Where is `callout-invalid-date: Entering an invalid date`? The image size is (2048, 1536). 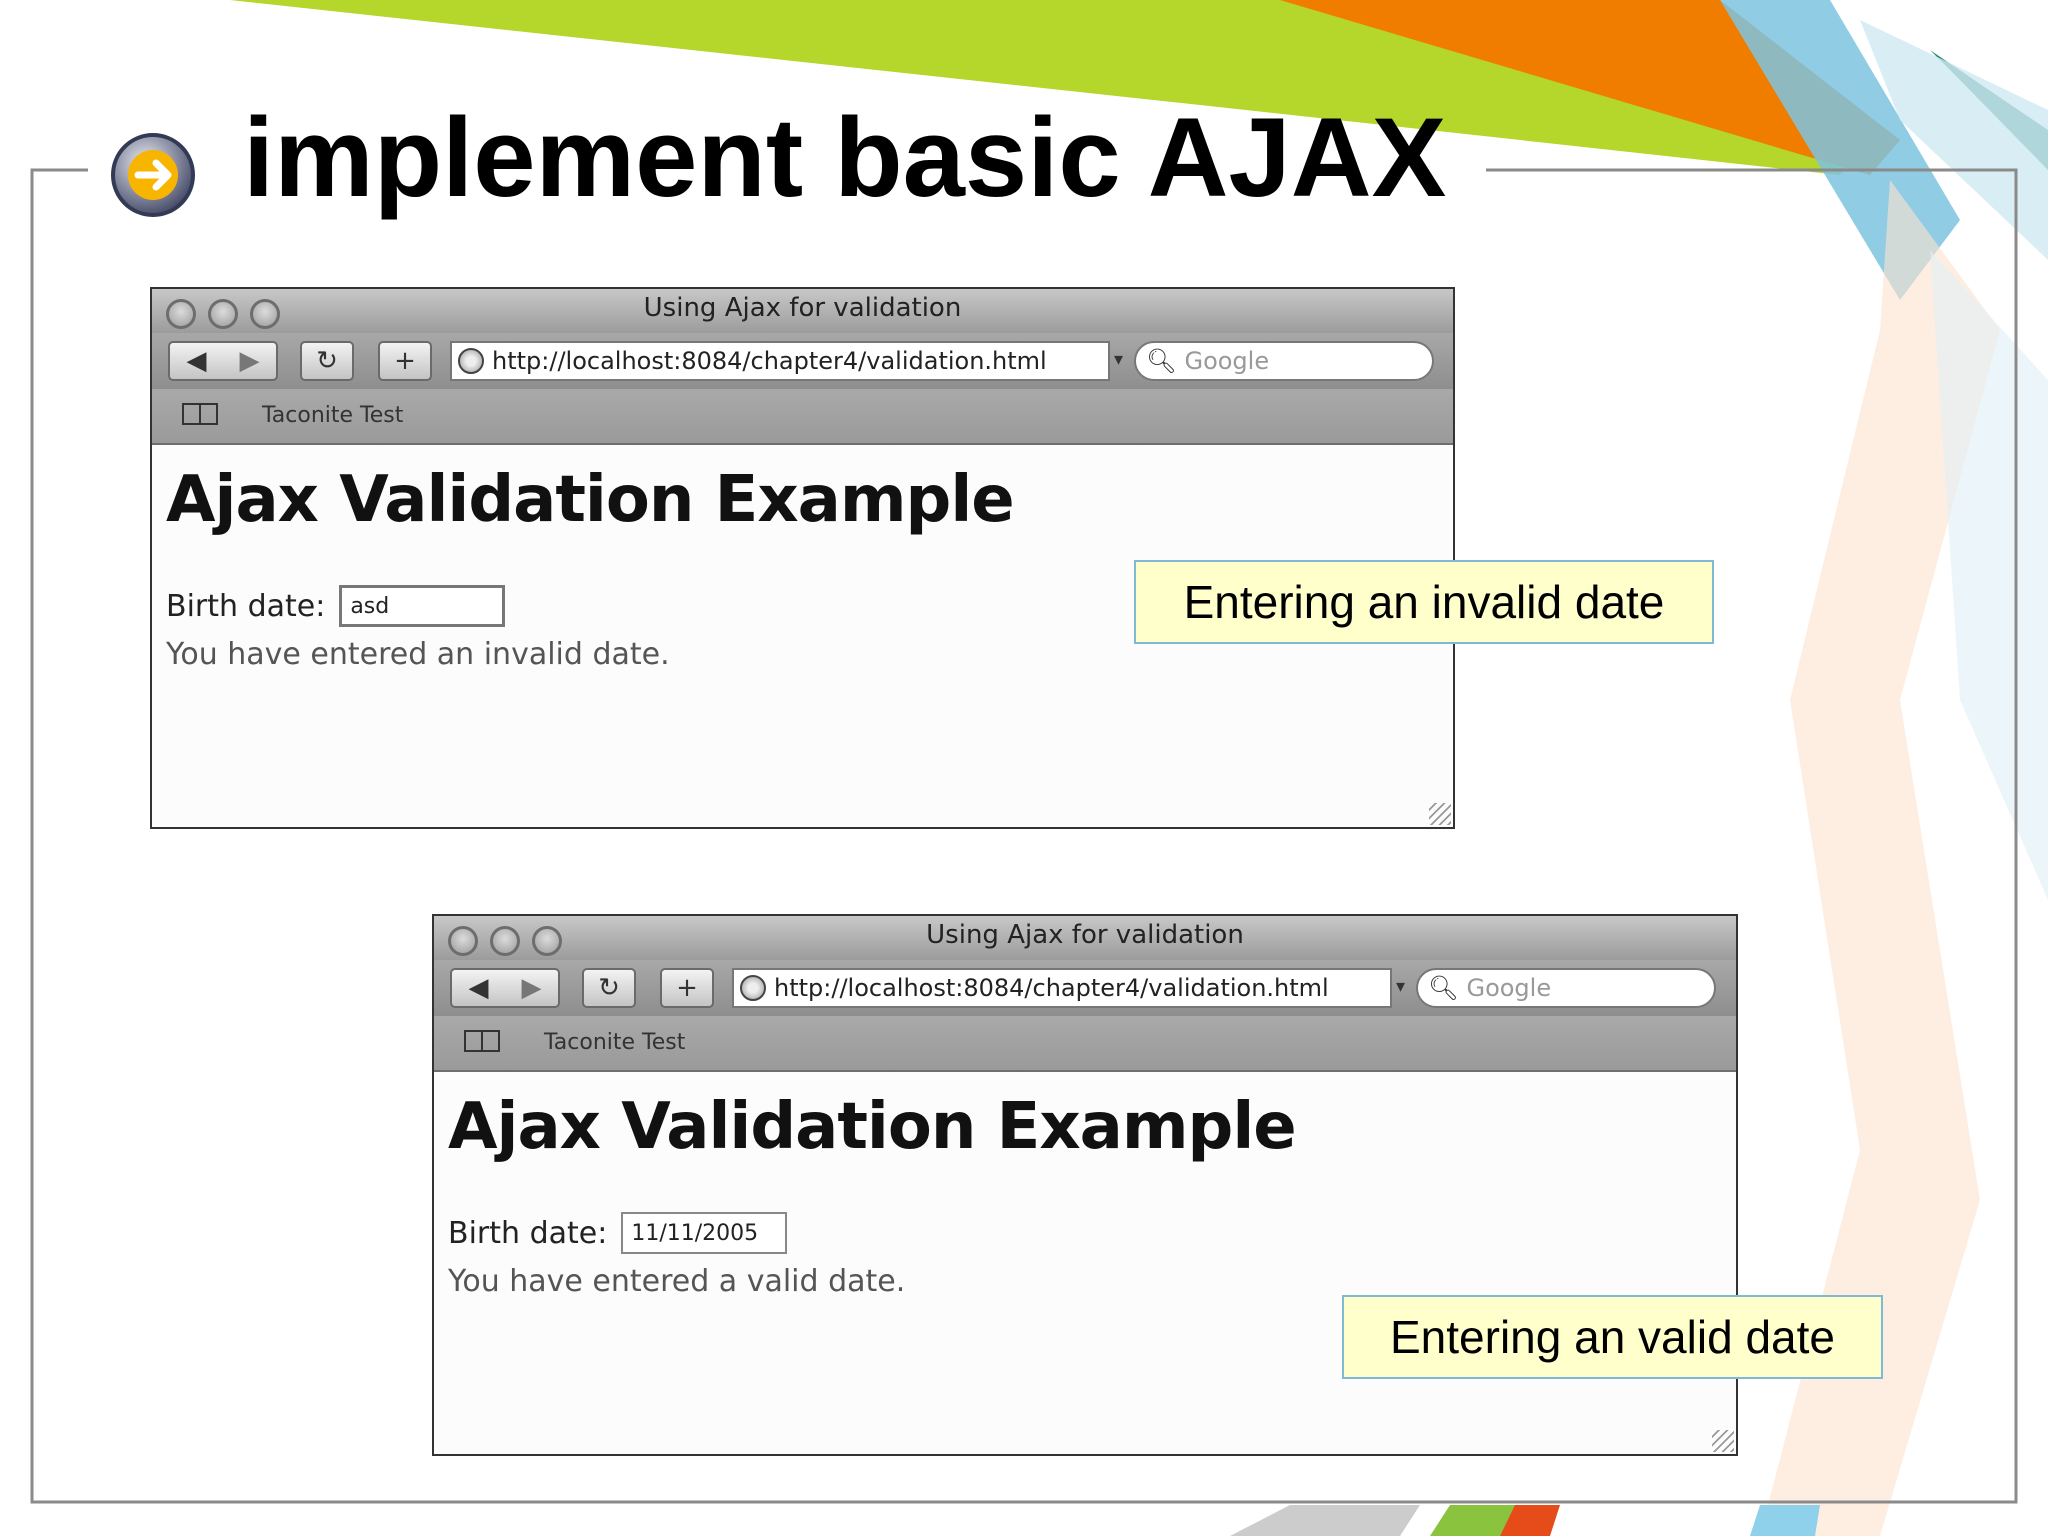 callout-invalid-date: Entering an invalid date is located at coordinates (1424, 602).